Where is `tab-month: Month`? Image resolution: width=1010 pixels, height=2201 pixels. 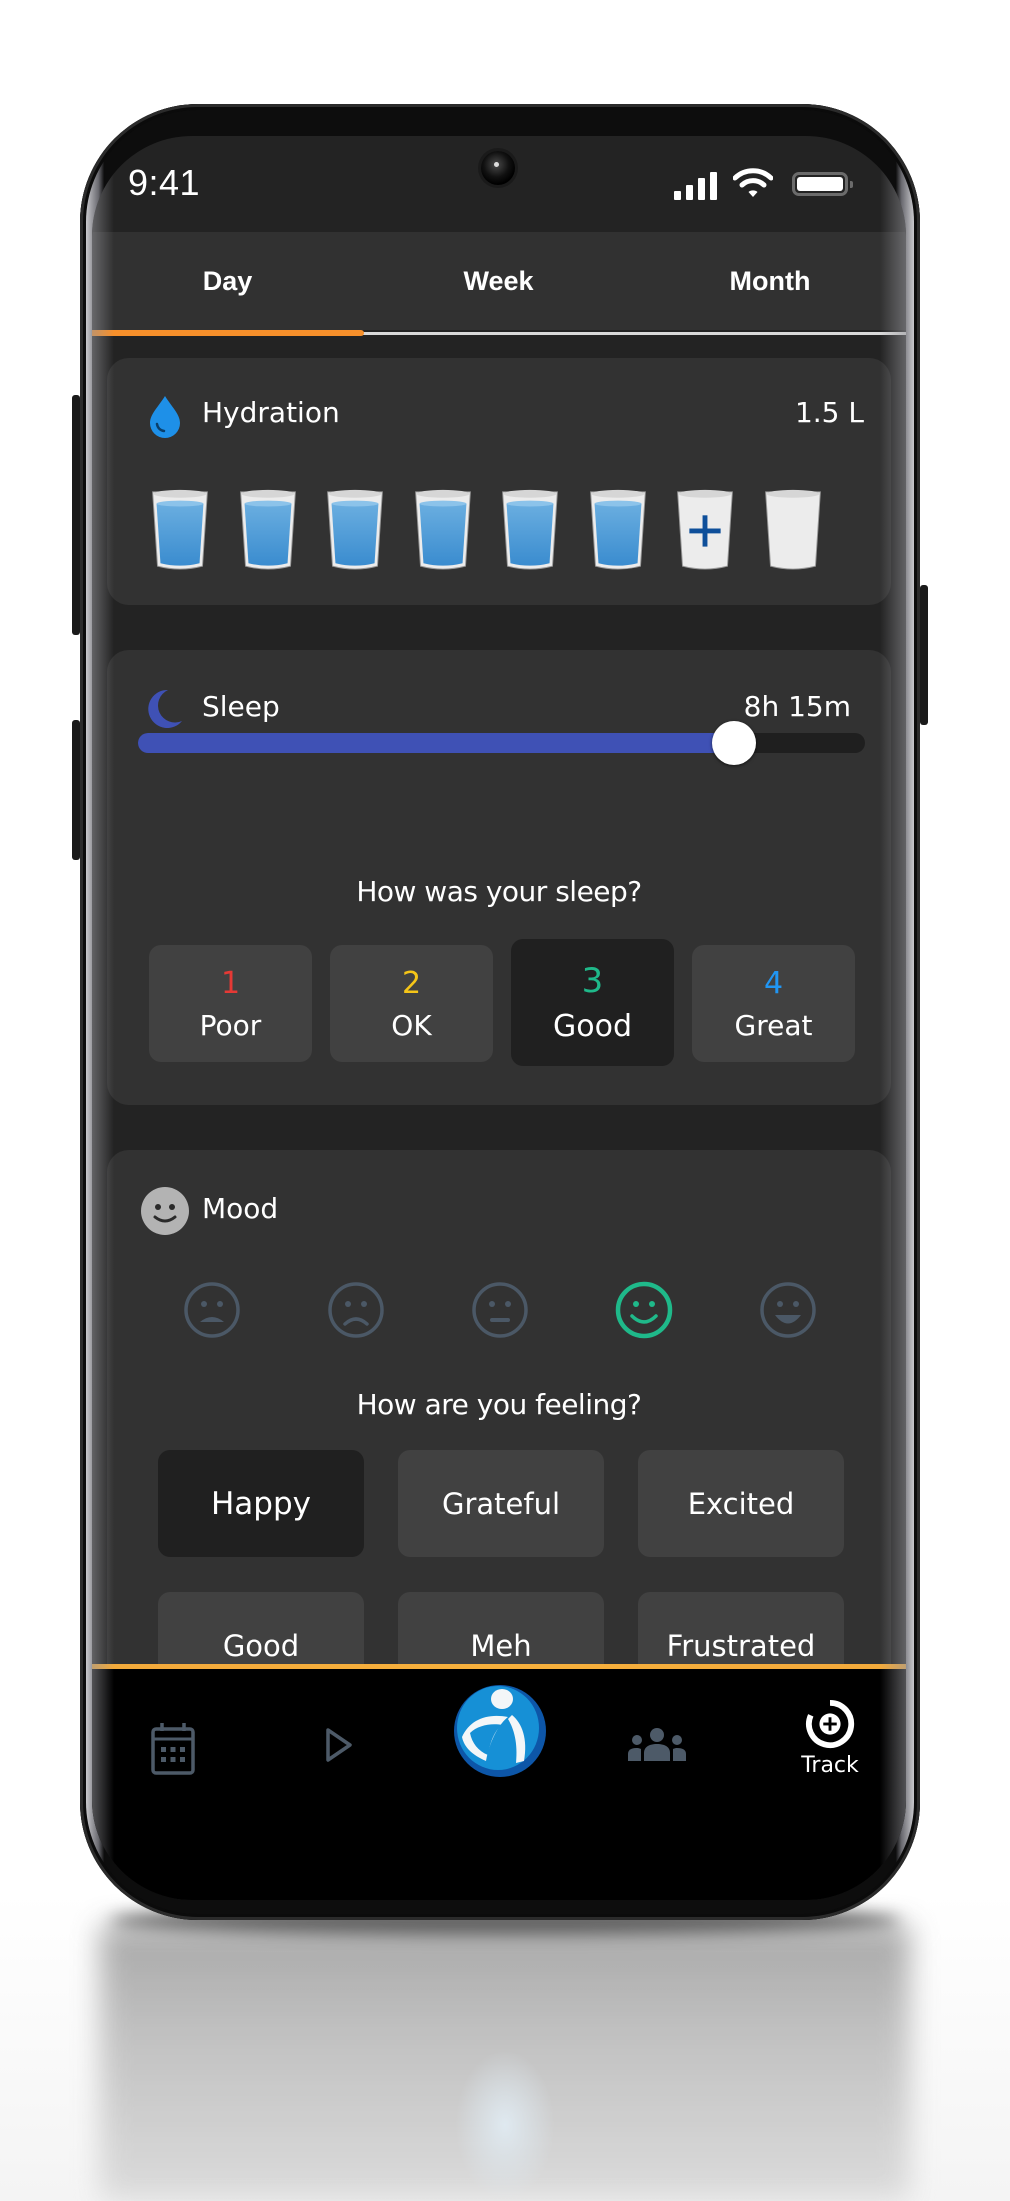 tab-month: Month is located at coordinates (770, 281).